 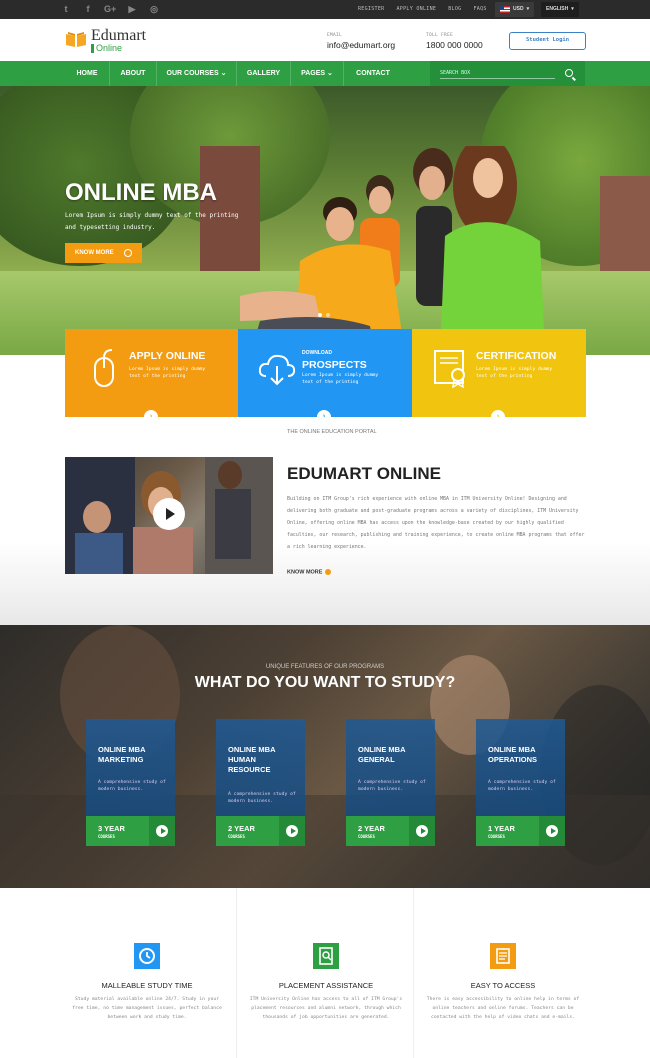 What do you see at coordinates (455, 73) in the screenshot?
I see `search-input: SEARCH BOX` at bounding box center [455, 73].